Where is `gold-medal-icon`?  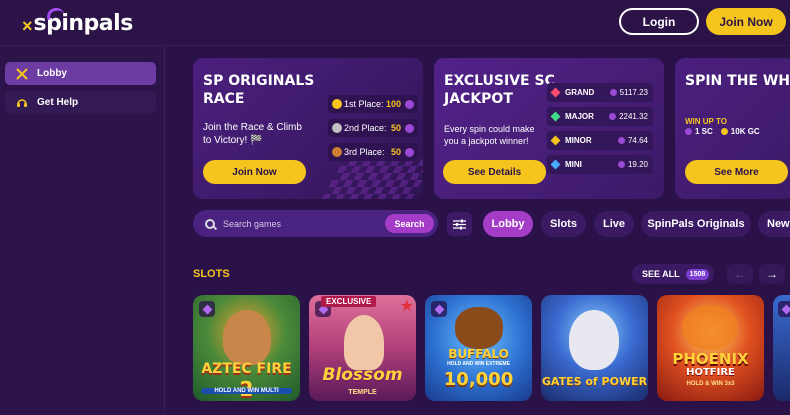 gold-medal-icon is located at coordinates (337, 104).